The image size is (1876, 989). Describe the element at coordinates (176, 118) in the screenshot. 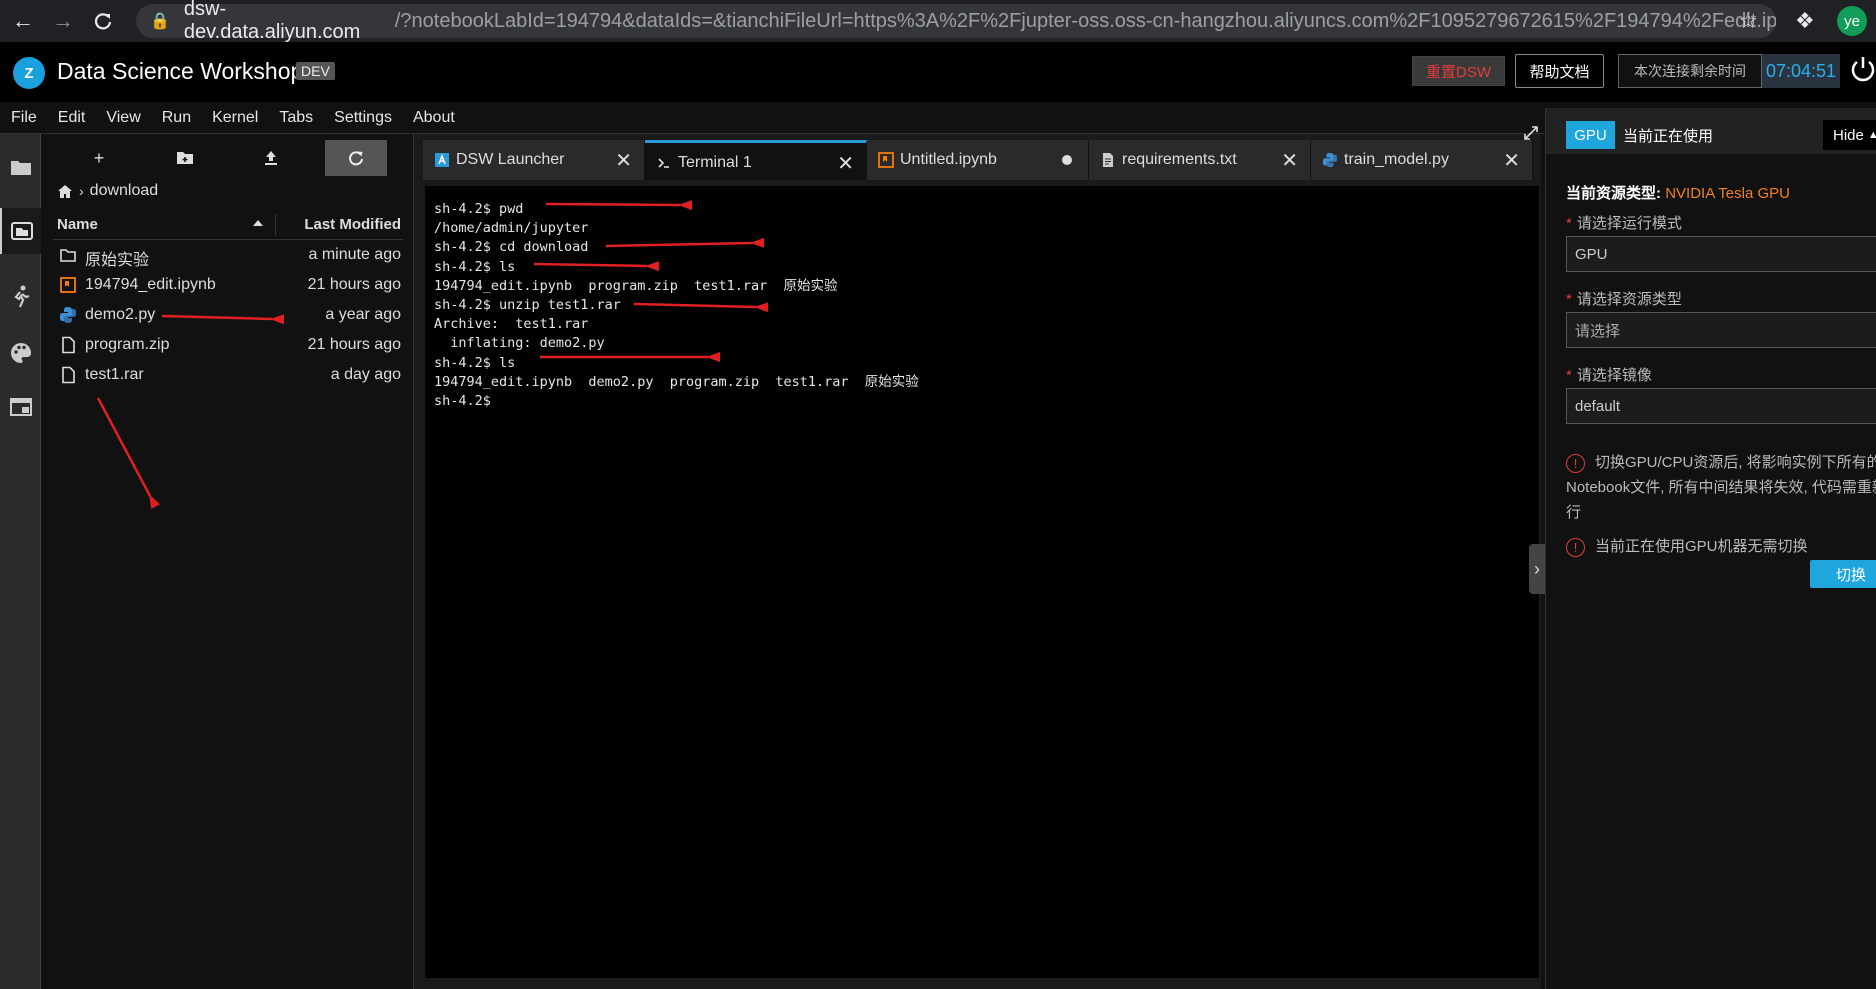

I see `menu-run: Run` at that location.